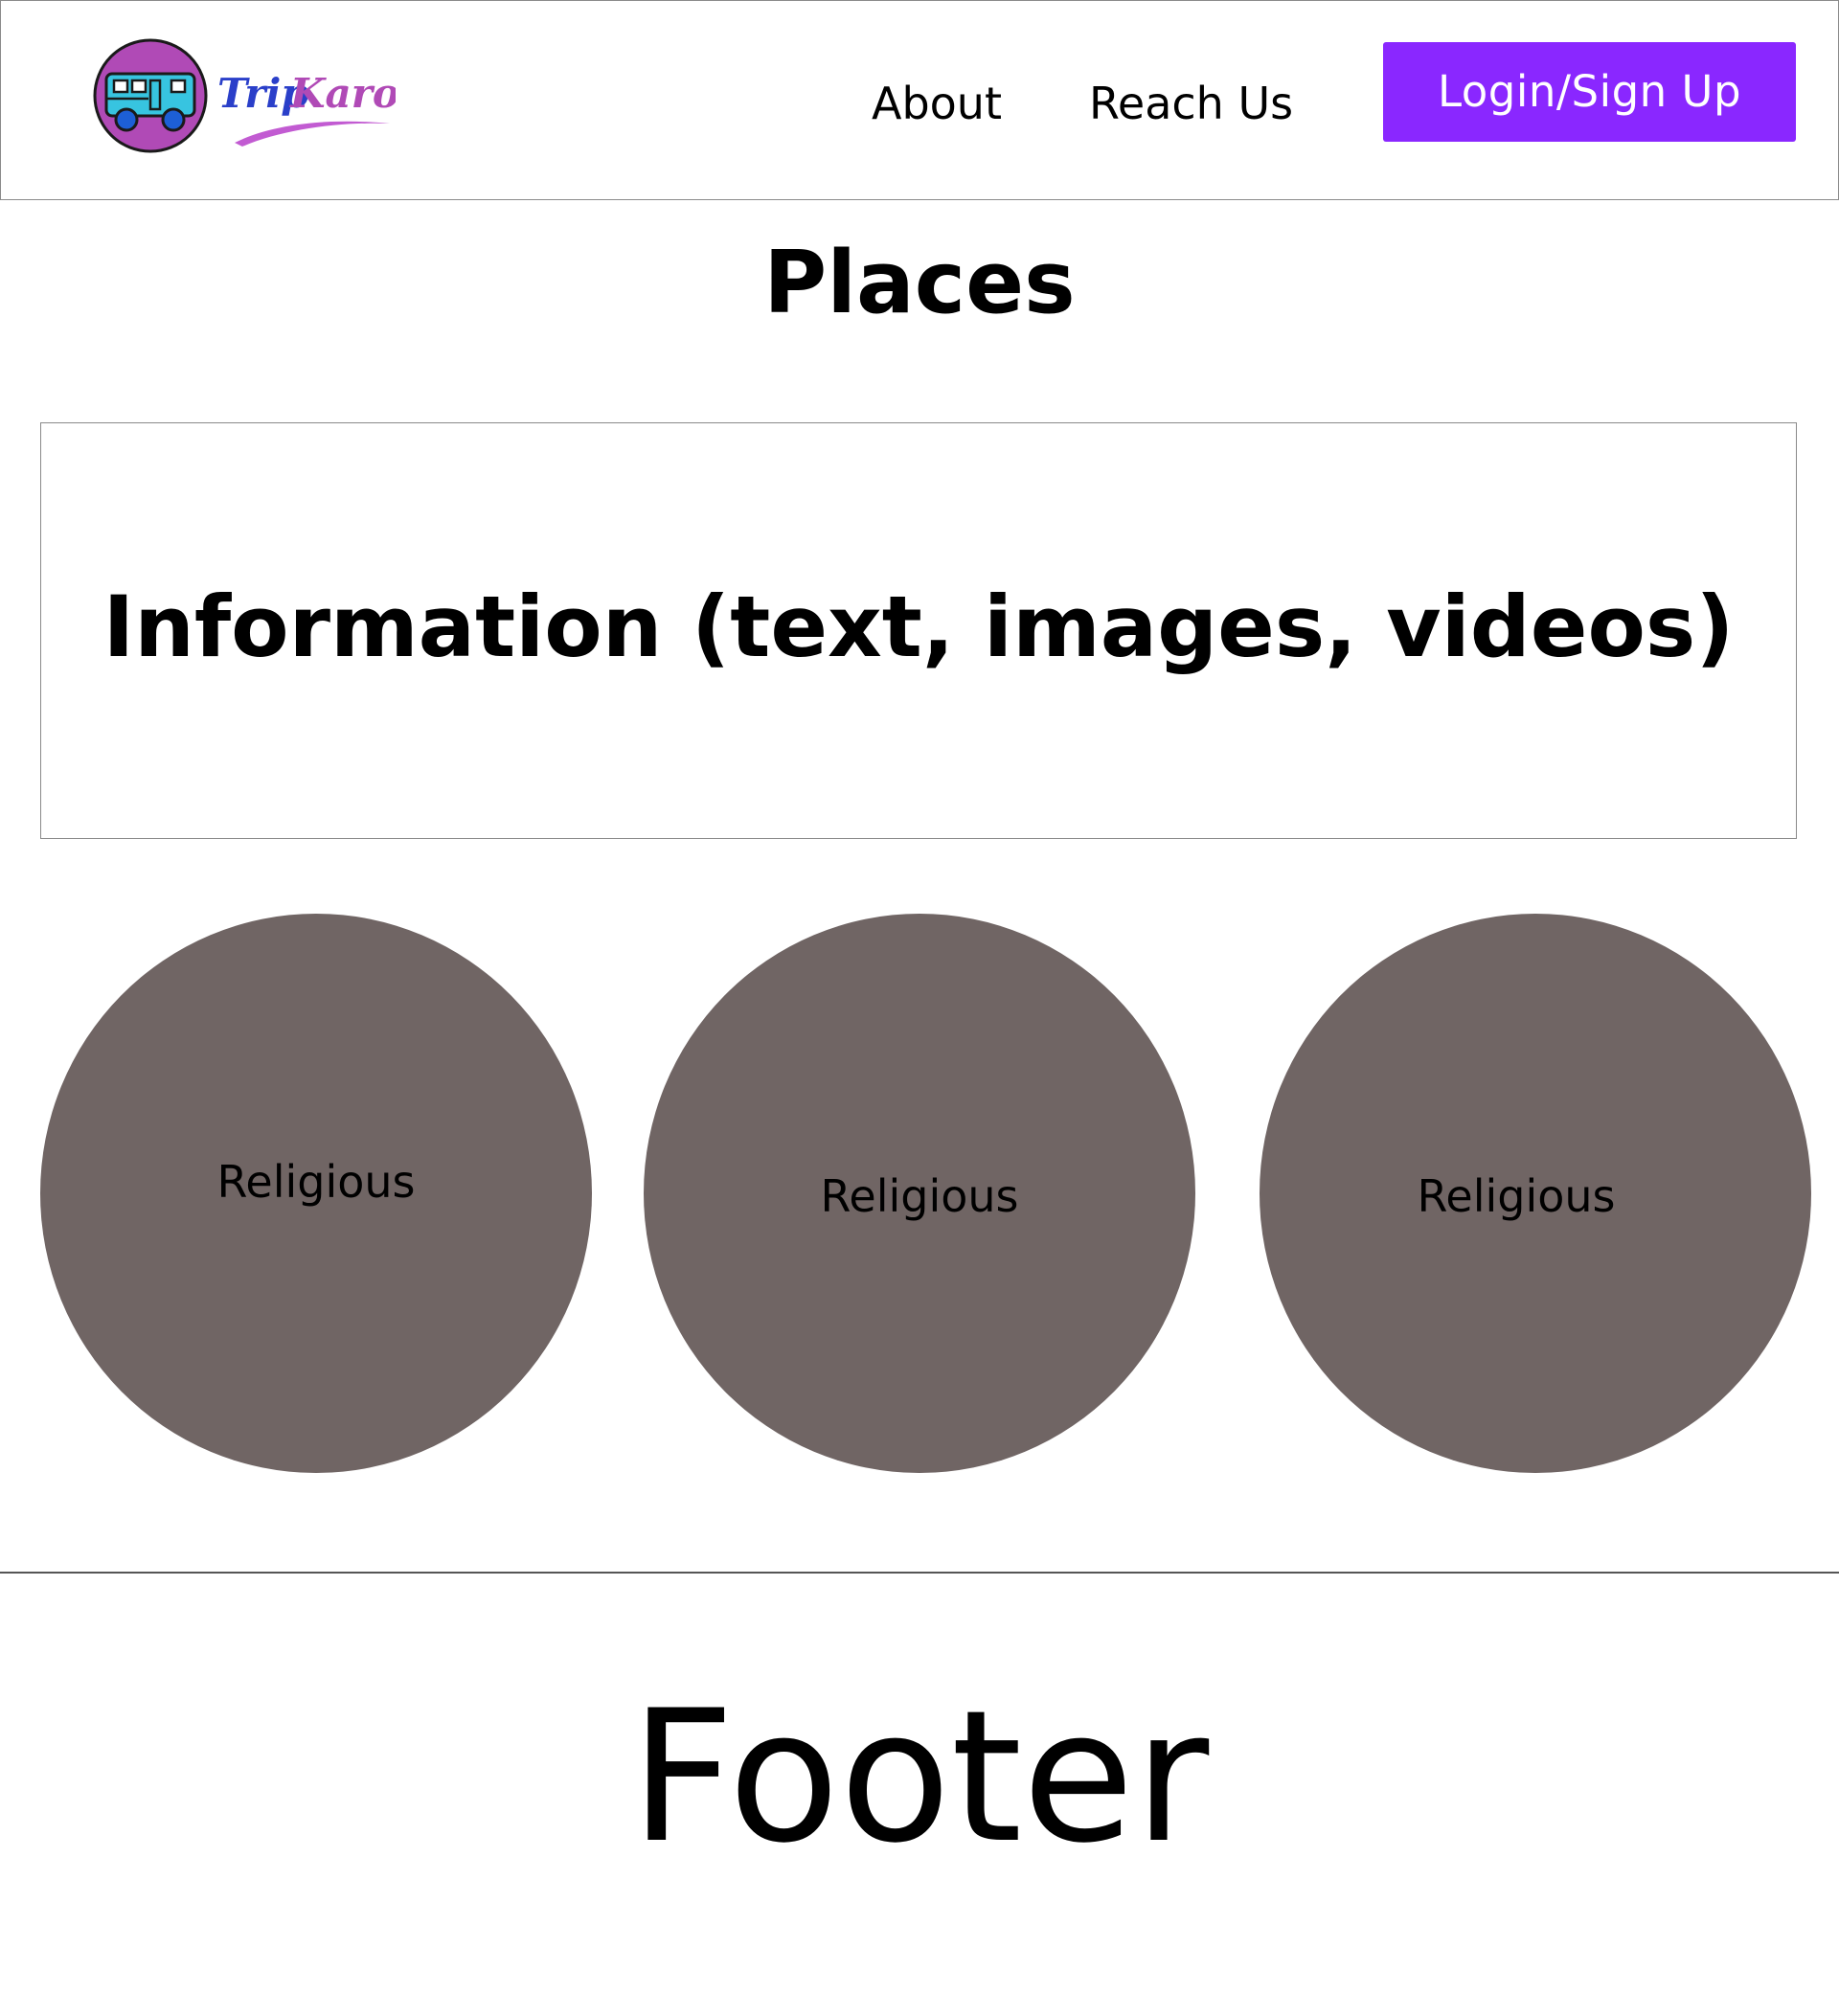 This screenshot has width=1839, height=2016. I want to click on category-circle-2: Religious, so click(919, 1193).